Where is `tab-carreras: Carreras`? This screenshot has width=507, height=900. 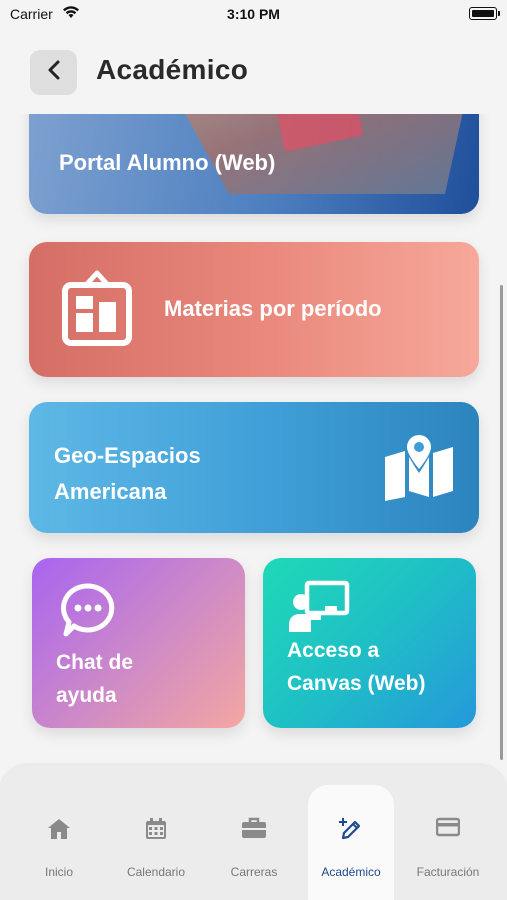 tab-carreras: Carreras is located at coordinates (254, 842).